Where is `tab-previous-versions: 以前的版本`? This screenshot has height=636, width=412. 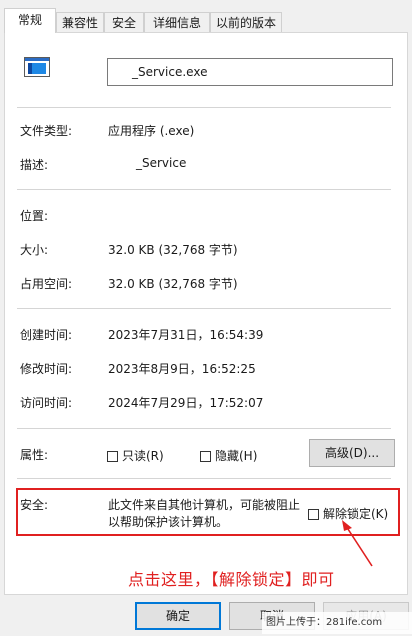
tab-previous-versions: 以前的版本 is located at coordinates (246, 22).